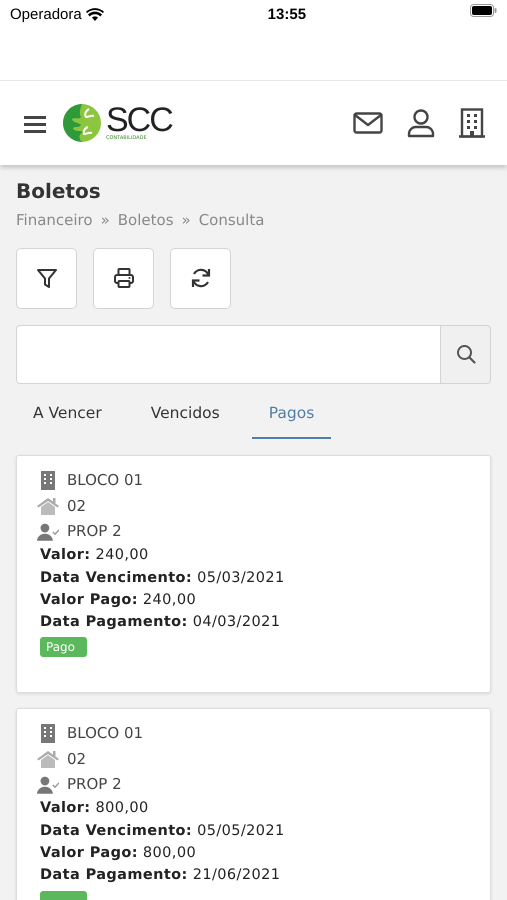  I want to click on refresh-button, so click(200, 278).